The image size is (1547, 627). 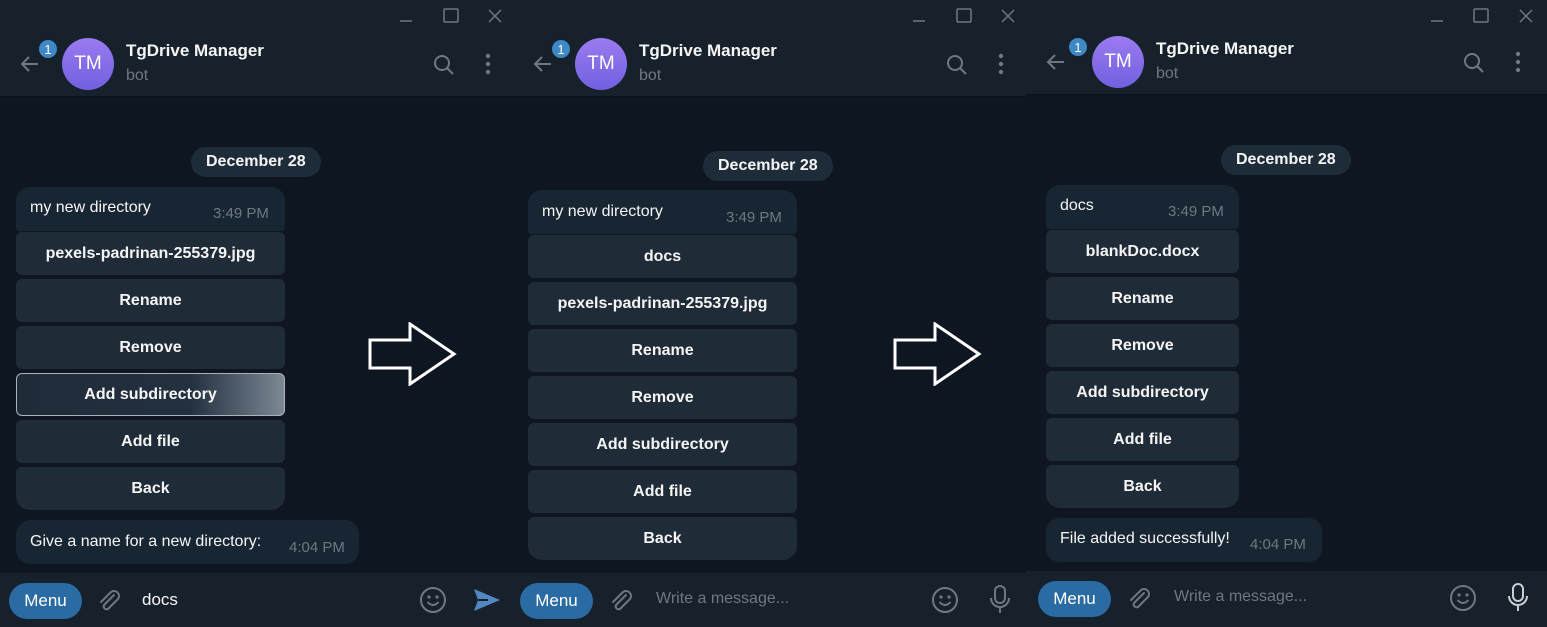 I want to click on reply-text: Give a name for a new directory:, so click(x=146, y=541).